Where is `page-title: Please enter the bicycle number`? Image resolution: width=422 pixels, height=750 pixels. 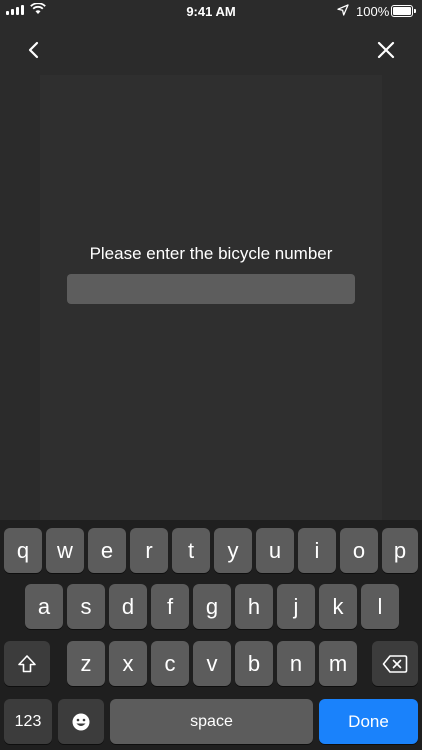 page-title: Please enter the bicycle number is located at coordinates (211, 253).